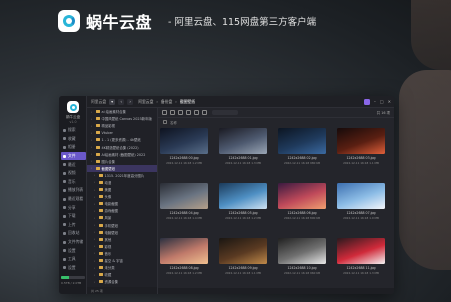 Image resolution: width=451 pixels, height=302 pixels. What do you see at coordinates (172, 112) in the screenshot?
I see `new-folder-icon` at bounding box center [172, 112].